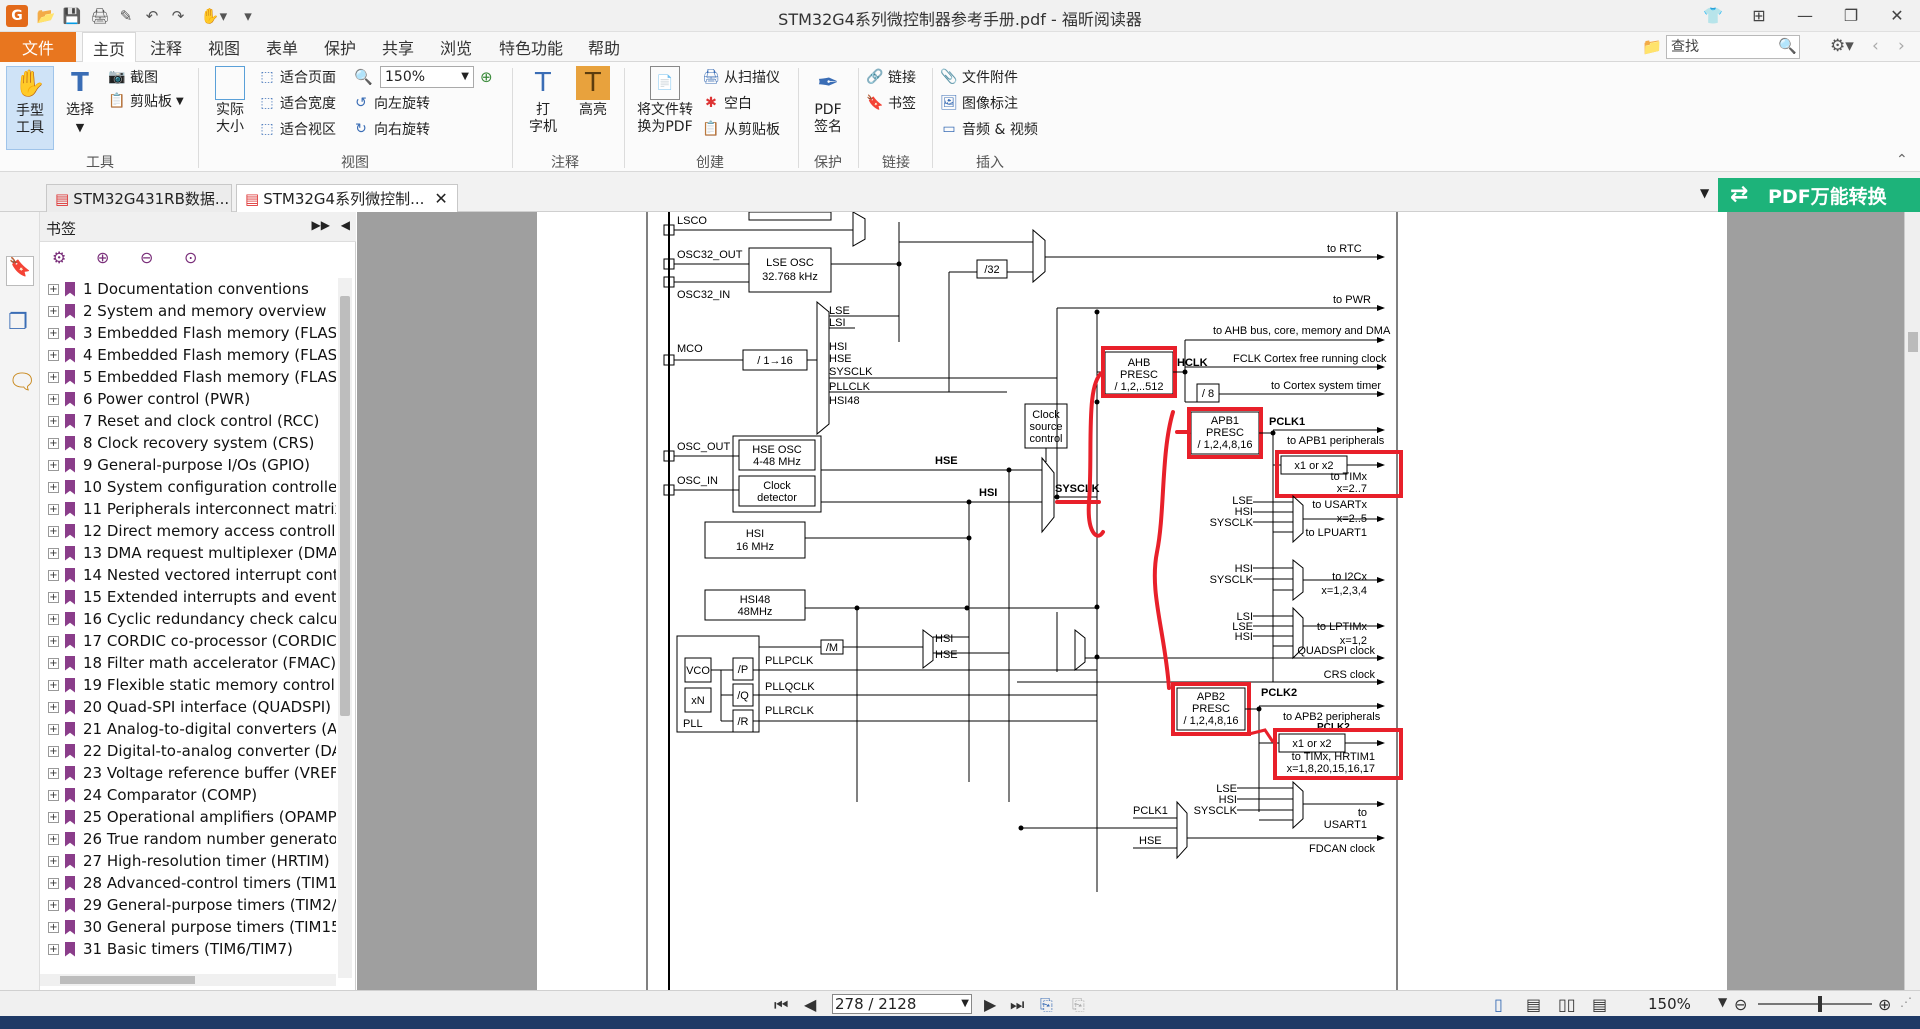 This screenshot has width=1920, height=1029. I want to click on tab-help: 帮助, so click(604, 47).